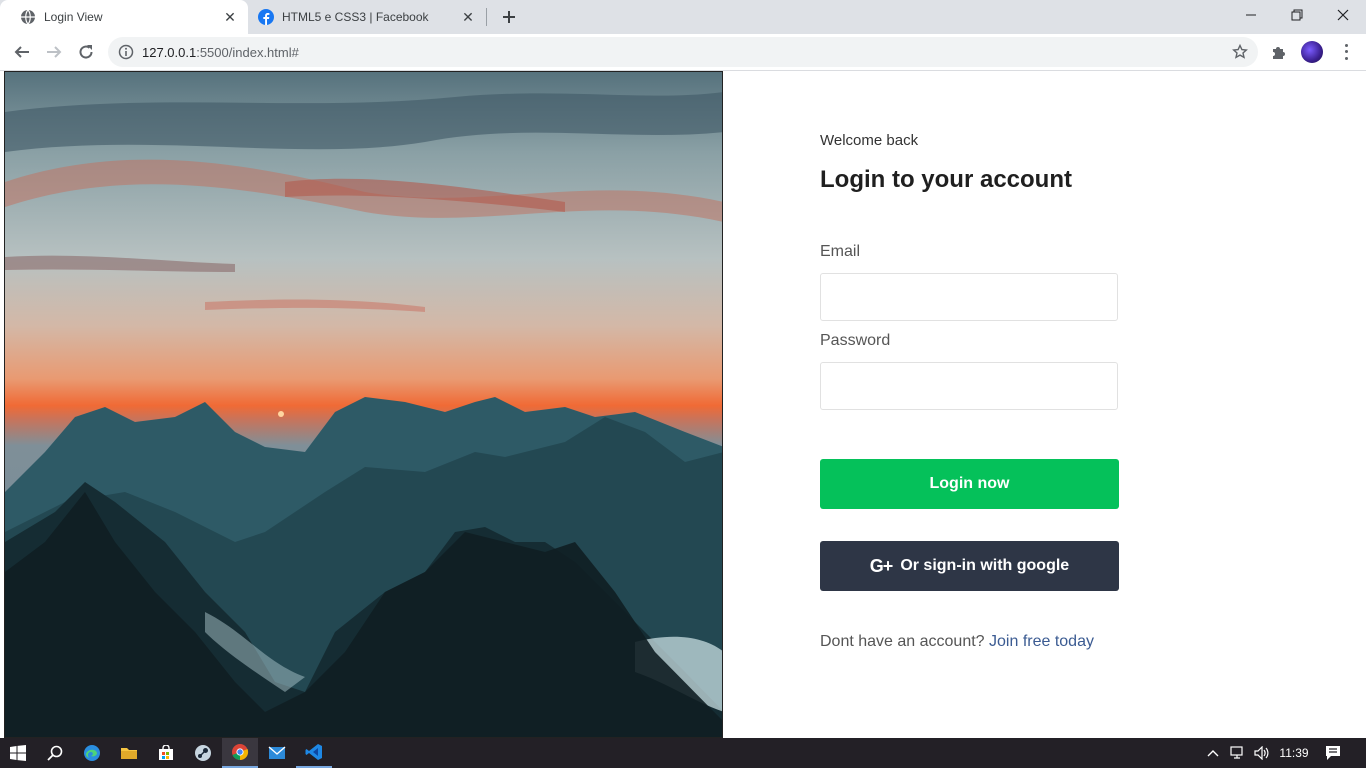  I want to click on minimize-button, so click(1251, 15).